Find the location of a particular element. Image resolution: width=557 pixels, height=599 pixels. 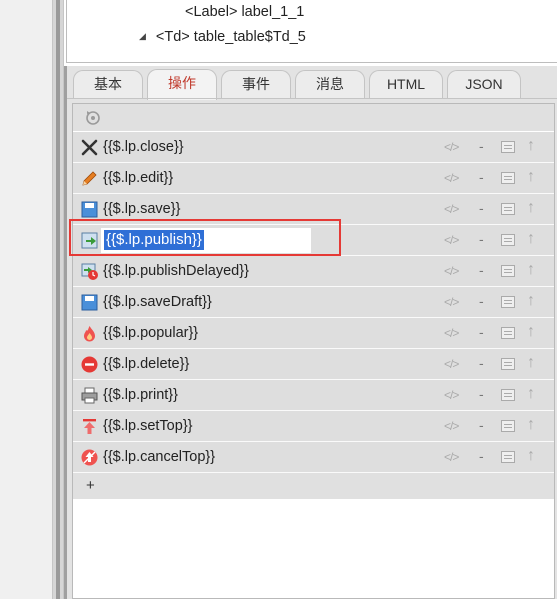

tree-node-label: <Label> label_1_1 is located at coordinates (244, 12).